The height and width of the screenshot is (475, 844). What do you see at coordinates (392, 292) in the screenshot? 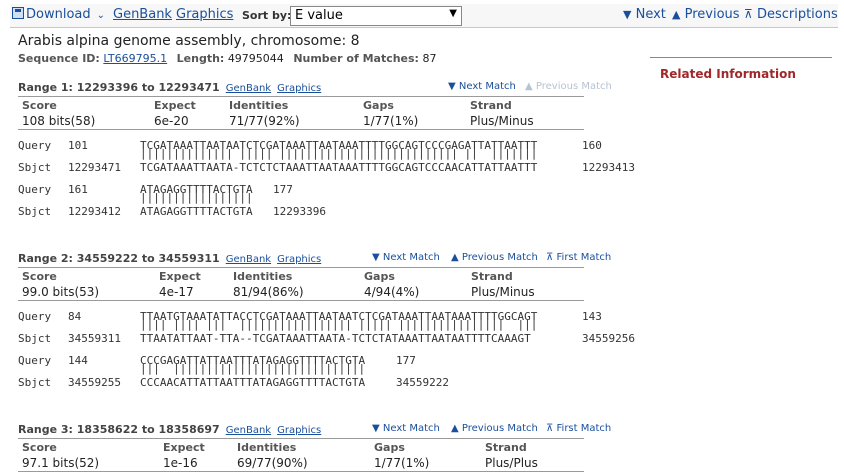
I see `gaps-value: 4/94(4%)` at bounding box center [392, 292].